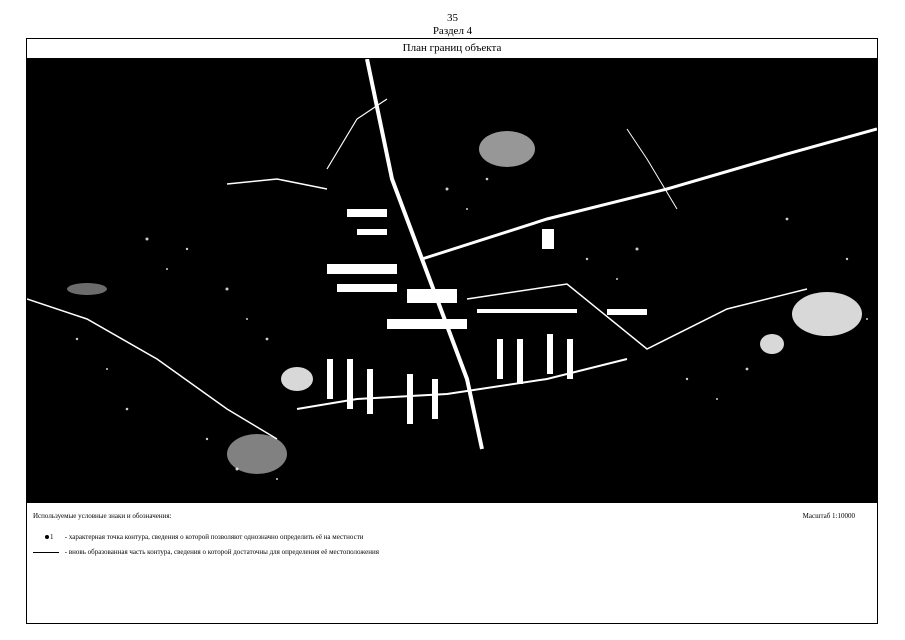  What do you see at coordinates (452, 18) in the screenshot?
I see `page-number: 35` at bounding box center [452, 18].